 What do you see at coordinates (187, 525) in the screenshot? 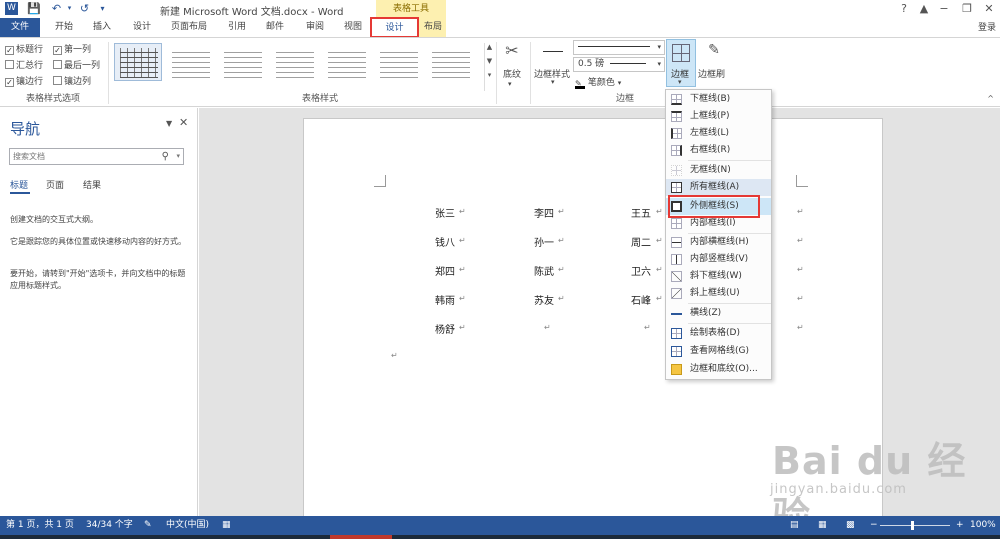
I see `status-language: 中文(中国)` at bounding box center [187, 525].